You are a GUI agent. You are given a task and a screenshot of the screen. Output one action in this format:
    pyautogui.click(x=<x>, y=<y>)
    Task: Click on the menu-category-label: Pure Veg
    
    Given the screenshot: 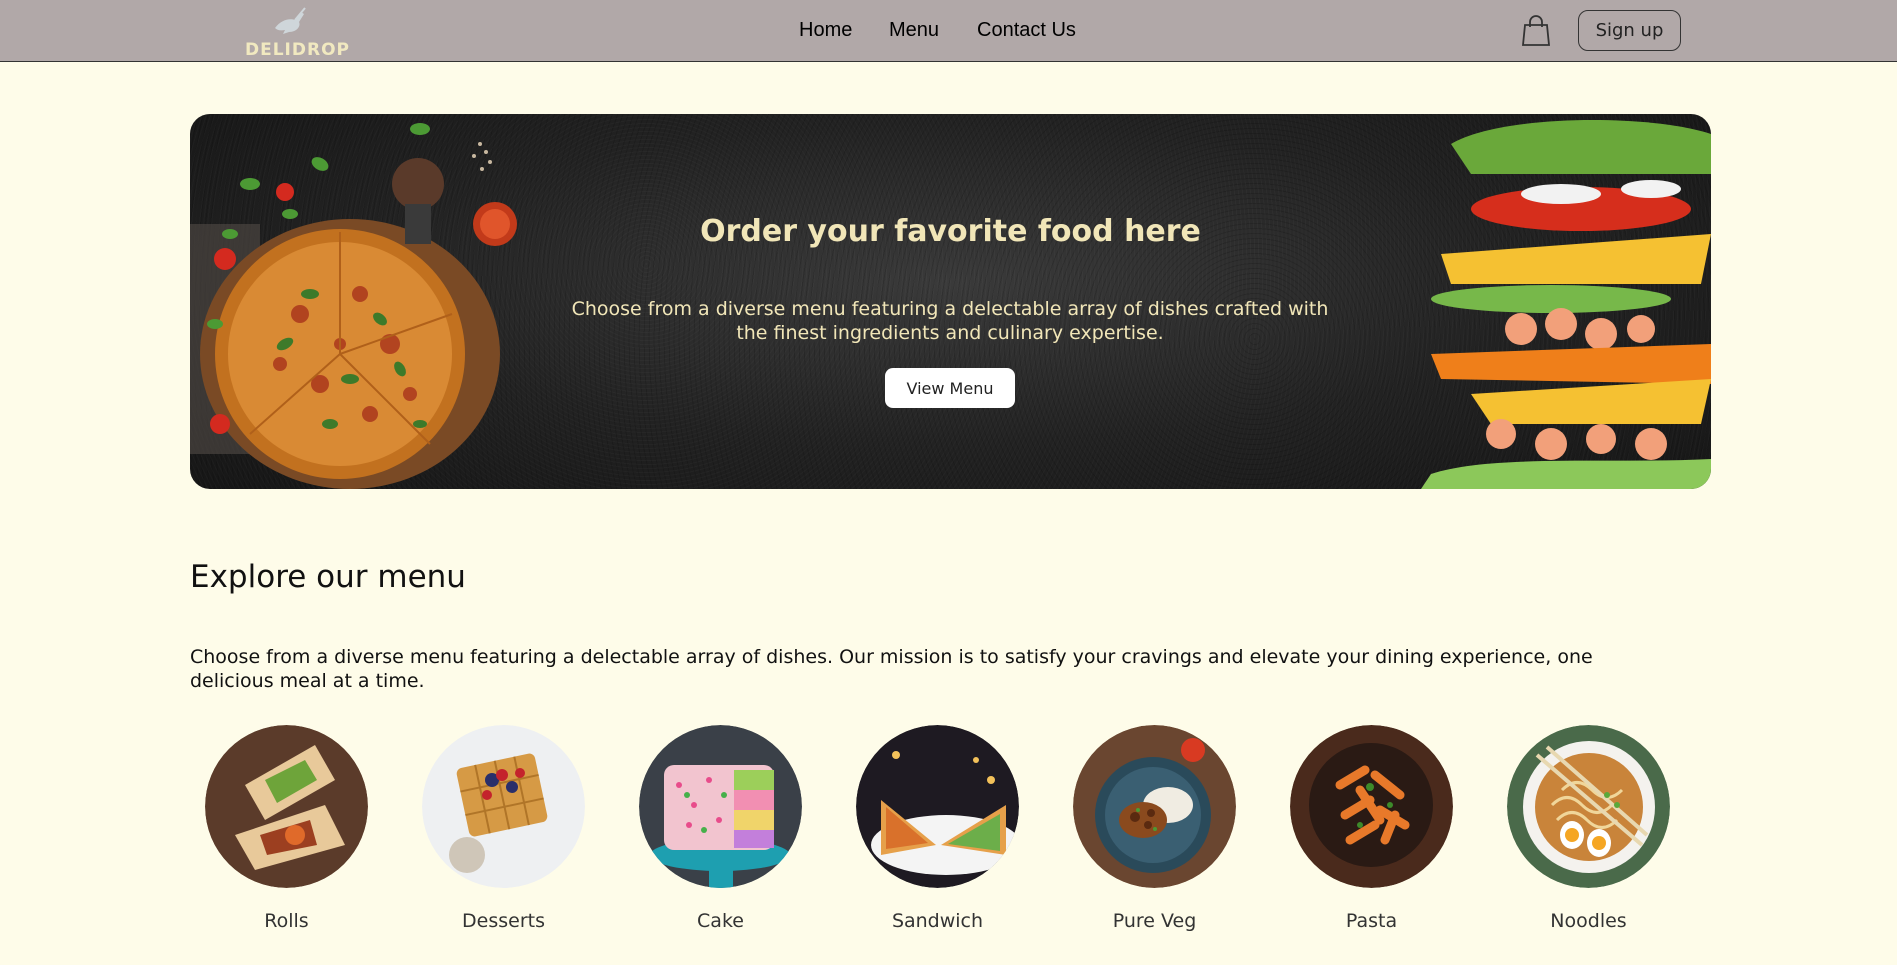 What is the action you would take?
    pyautogui.click(x=1154, y=921)
    